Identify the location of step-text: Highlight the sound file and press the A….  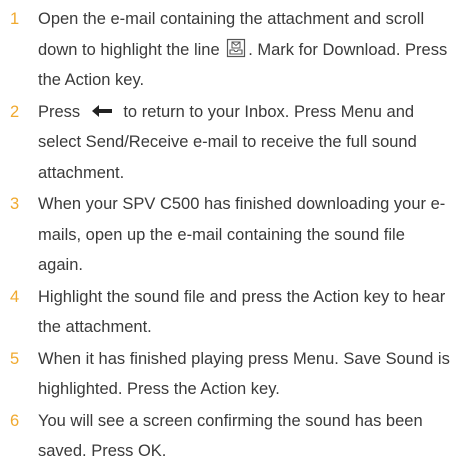
(242, 312).